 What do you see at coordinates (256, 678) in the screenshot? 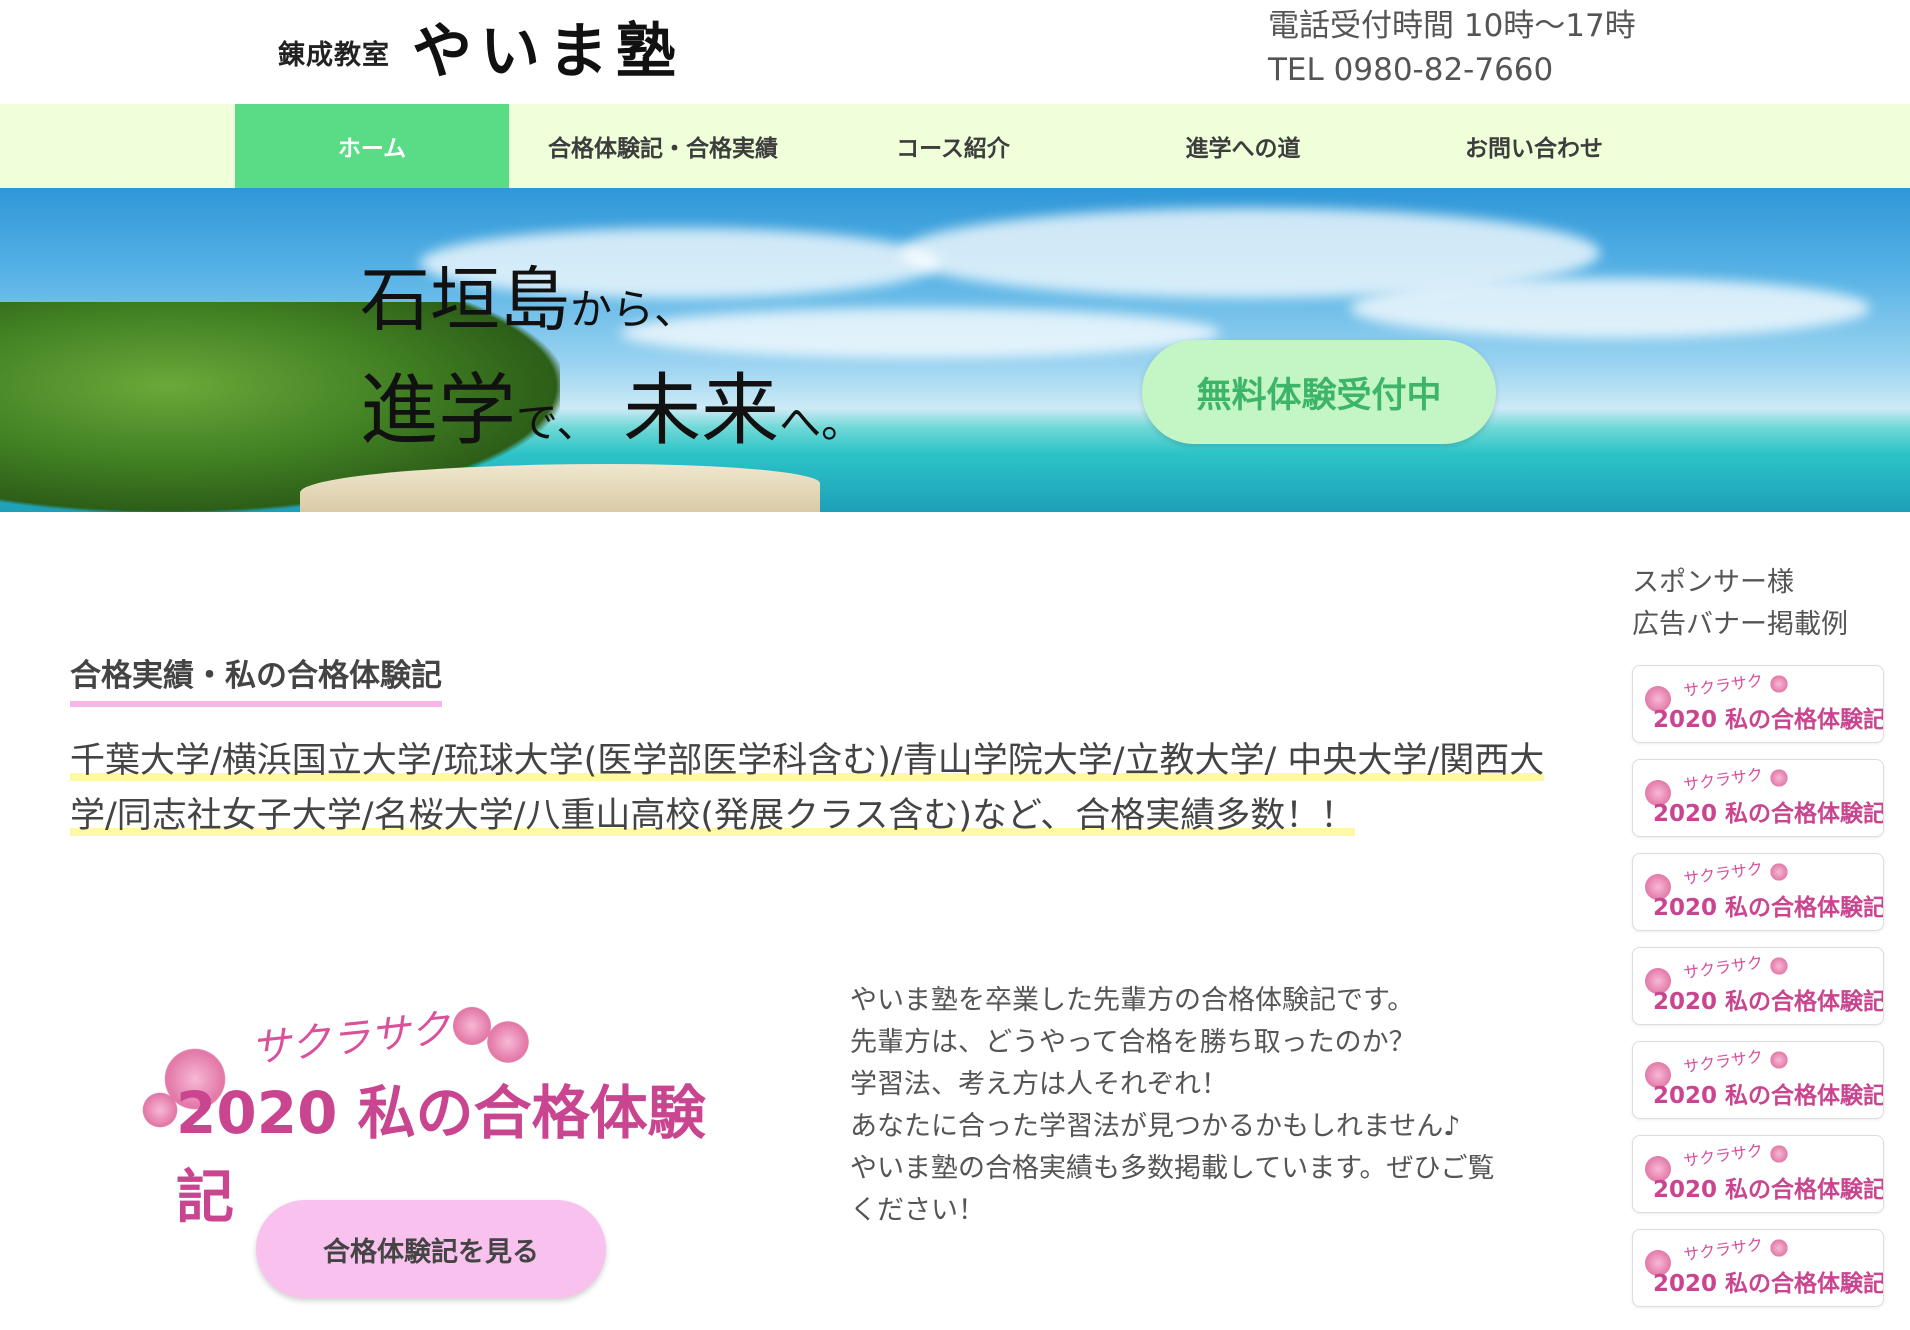
I see `section-title: 合格実績・私の合格体験記` at bounding box center [256, 678].